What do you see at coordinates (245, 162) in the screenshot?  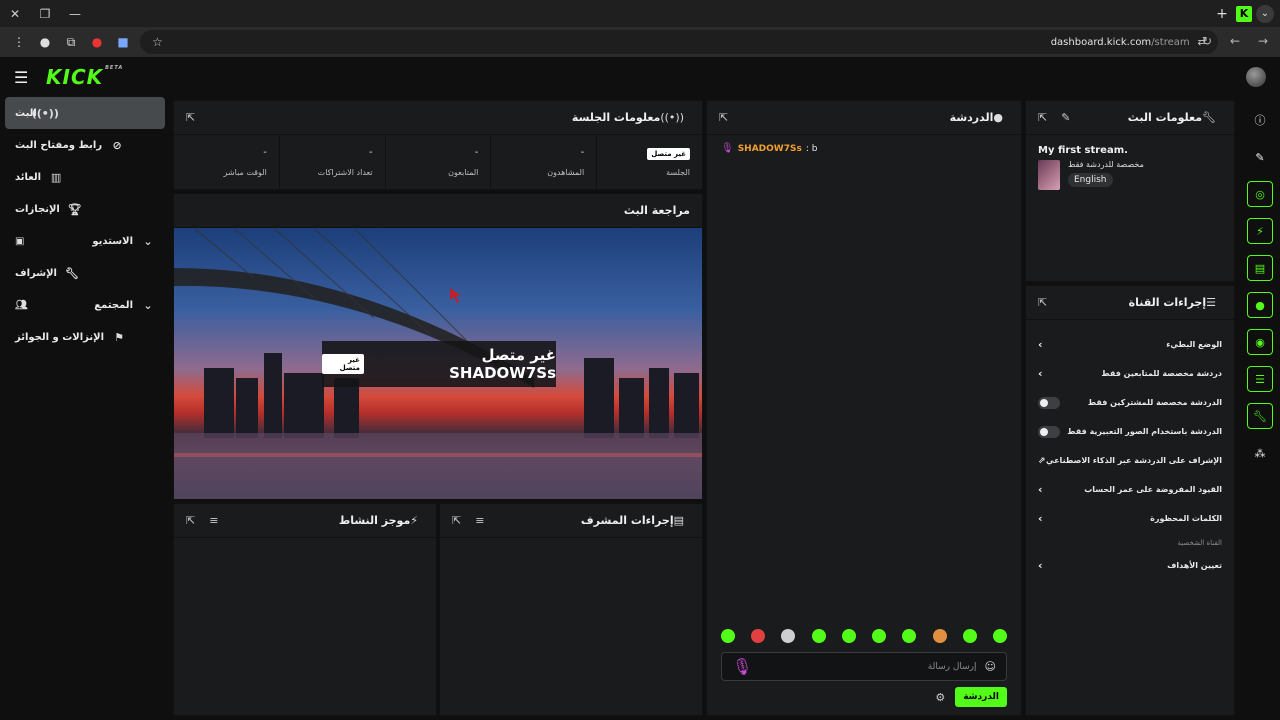 I see `stat-live-time: - الوقت مباشر` at bounding box center [245, 162].